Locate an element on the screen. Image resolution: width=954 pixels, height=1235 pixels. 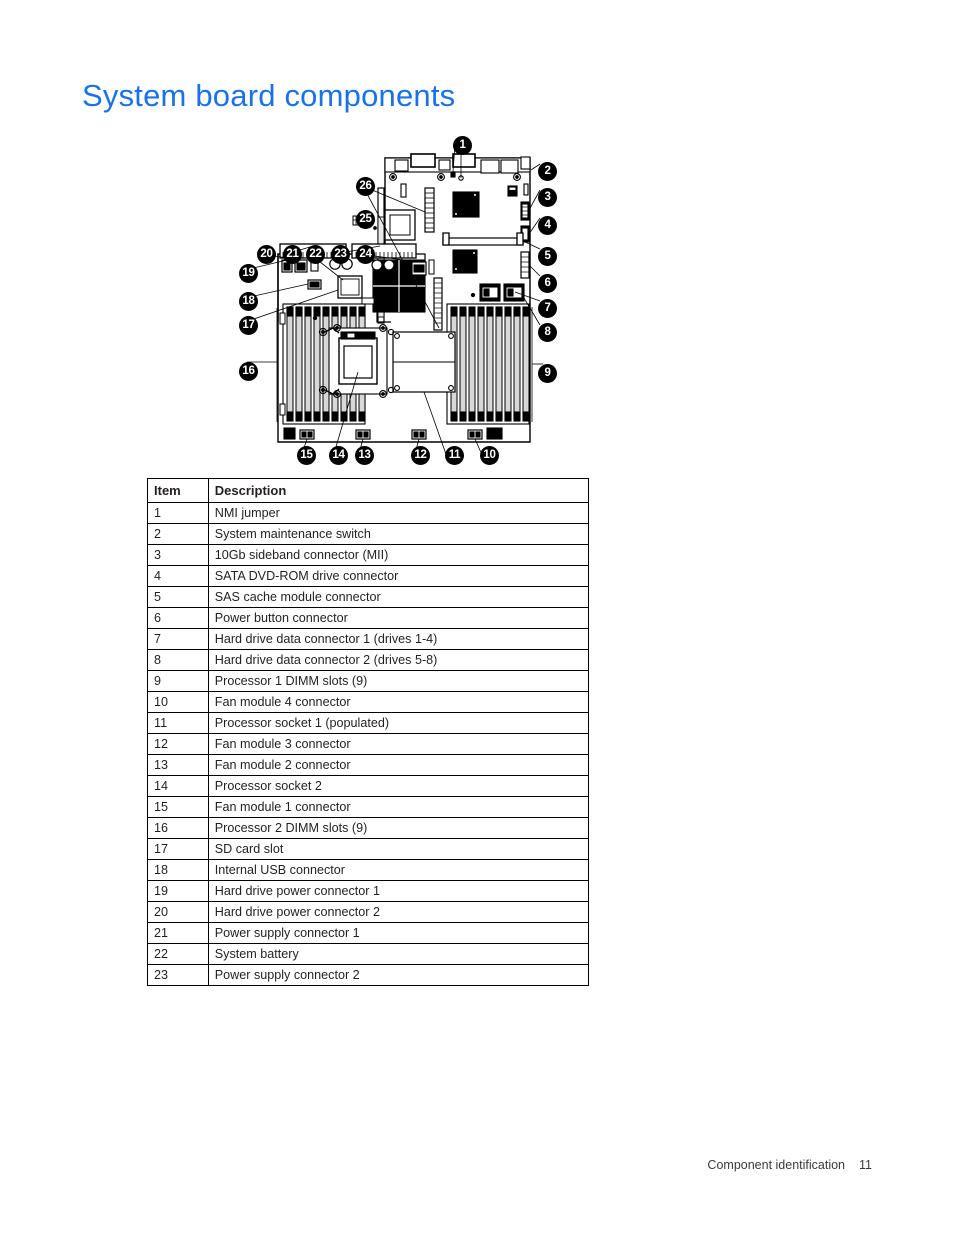
cell-item: 6 is located at coordinates (178, 618).